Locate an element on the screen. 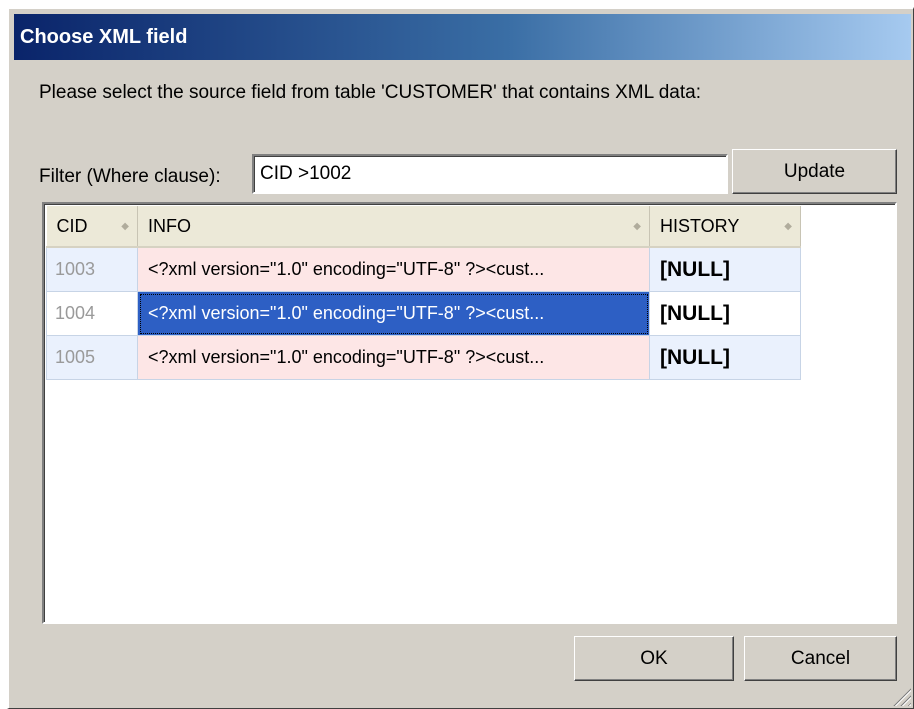 The image size is (914, 709). column-header-history: HISTORY ◆ is located at coordinates (725, 227).